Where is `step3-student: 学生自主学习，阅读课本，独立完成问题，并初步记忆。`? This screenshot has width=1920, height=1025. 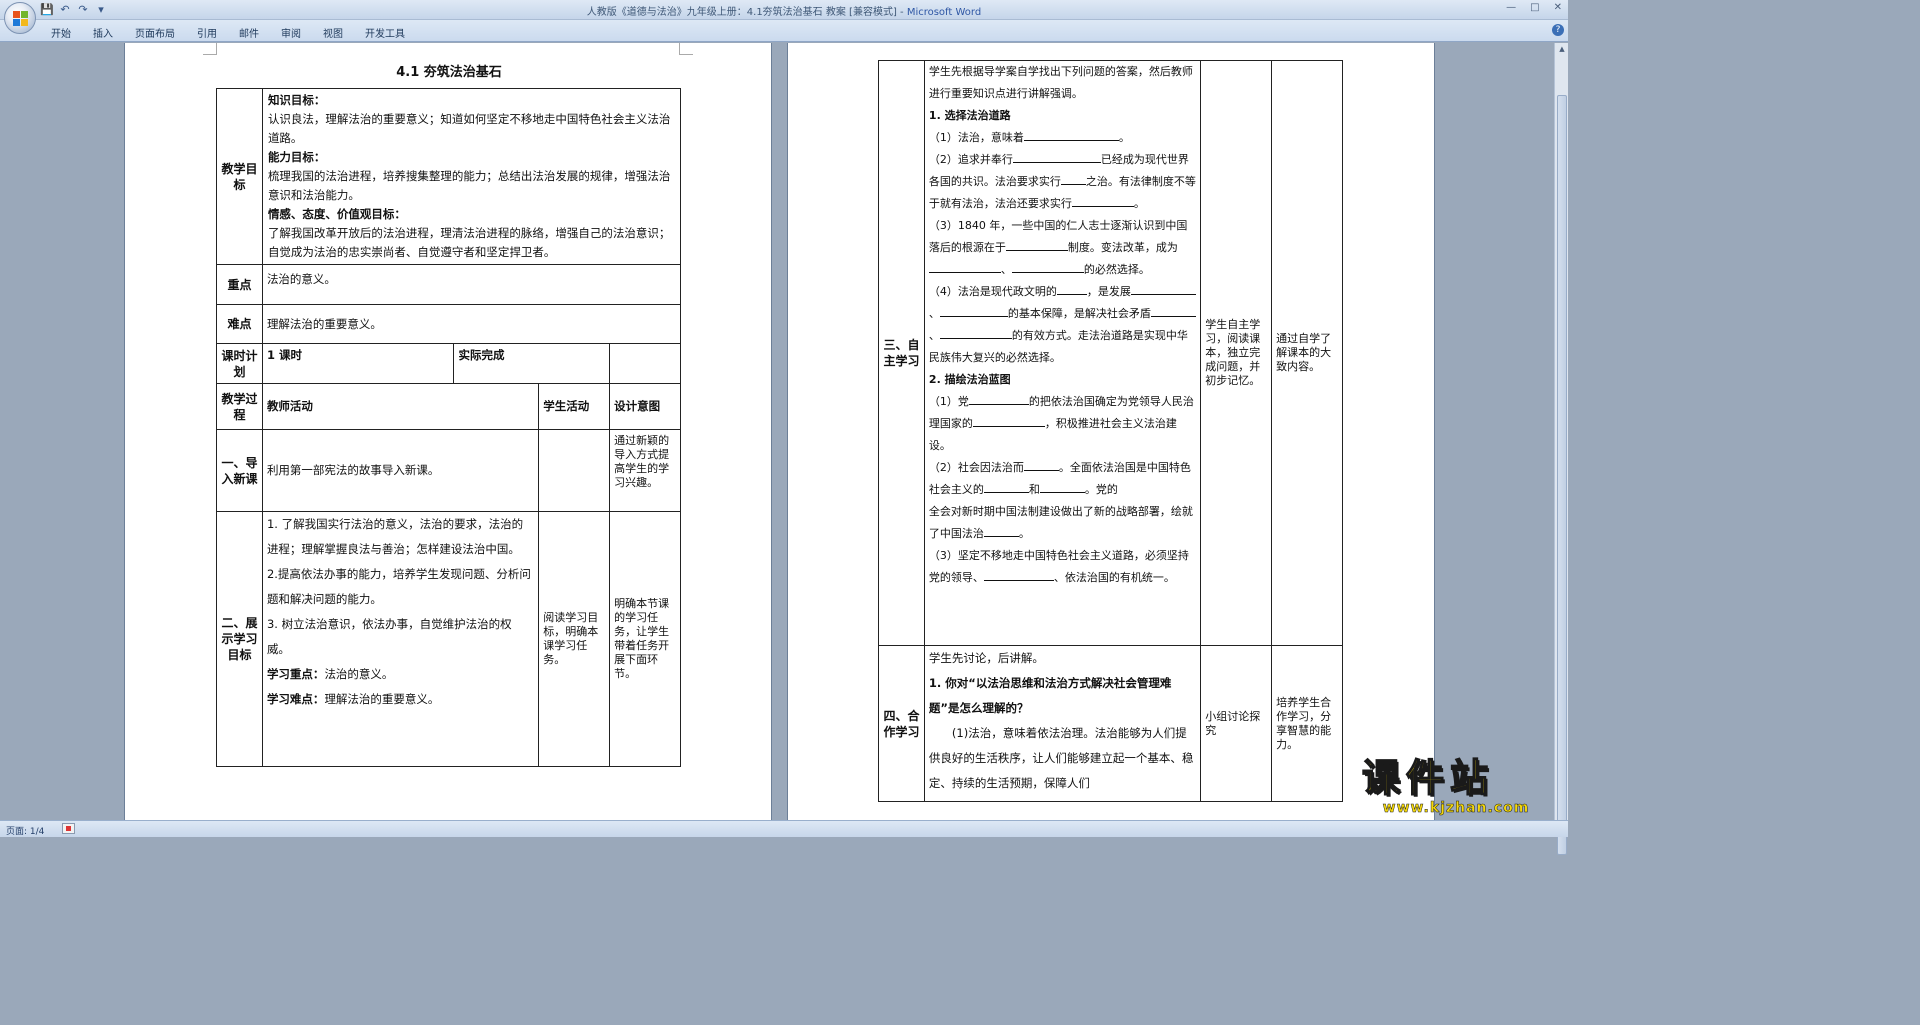 step3-student: 学生自主学习，阅读课本，独立完成问题，并初步记忆。 is located at coordinates (1236, 353).